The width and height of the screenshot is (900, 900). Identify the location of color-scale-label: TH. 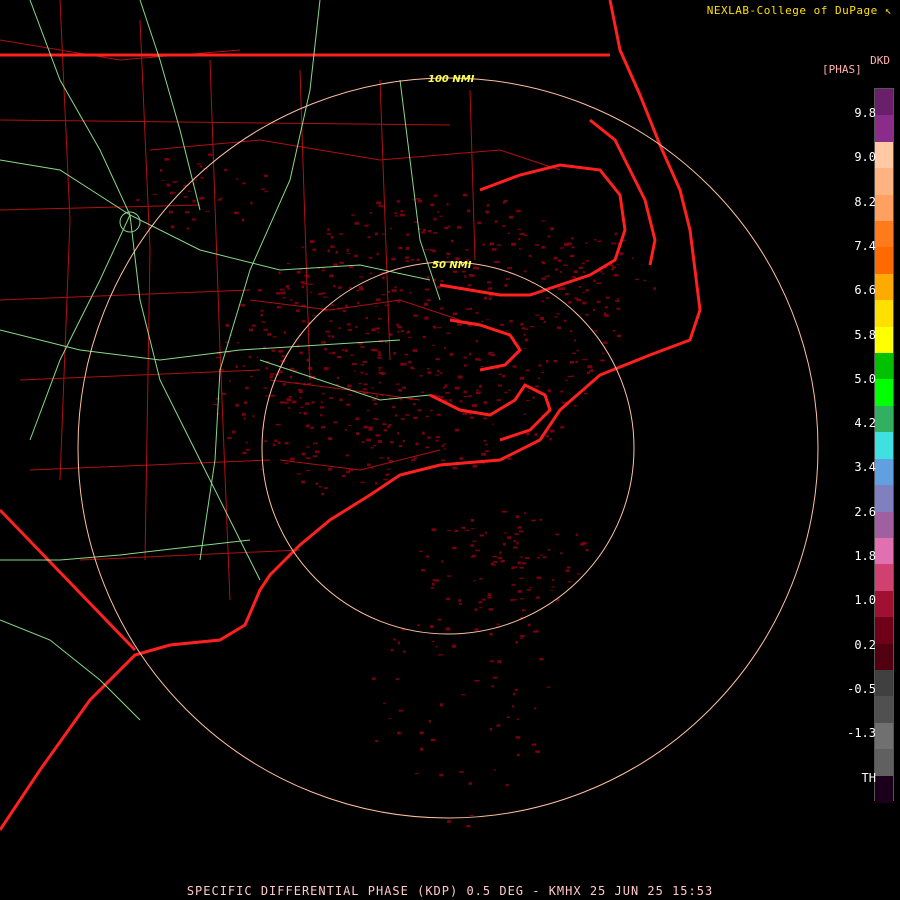
(868, 777).